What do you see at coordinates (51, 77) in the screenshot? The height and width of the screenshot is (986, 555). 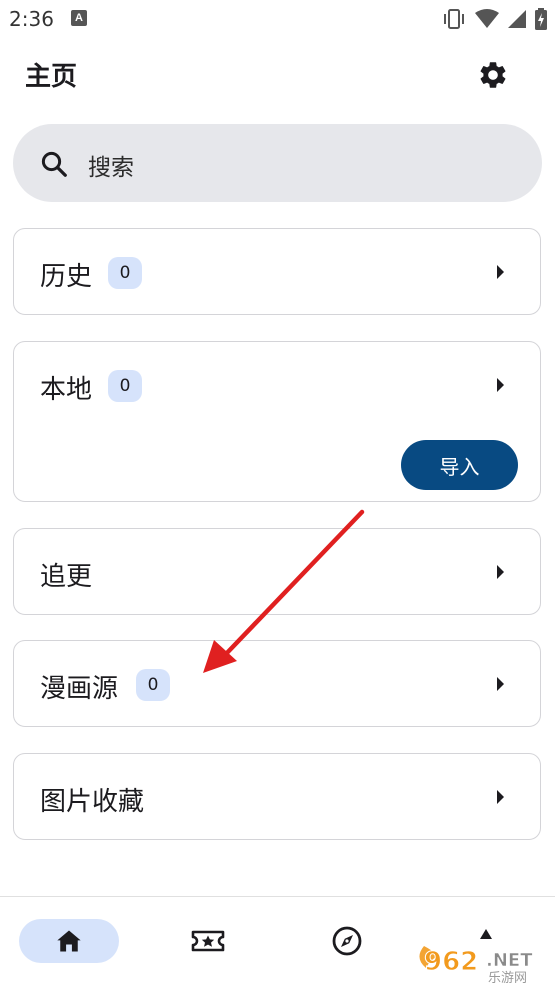 I see `page-title: 主页` at bounding box center [51, 77].